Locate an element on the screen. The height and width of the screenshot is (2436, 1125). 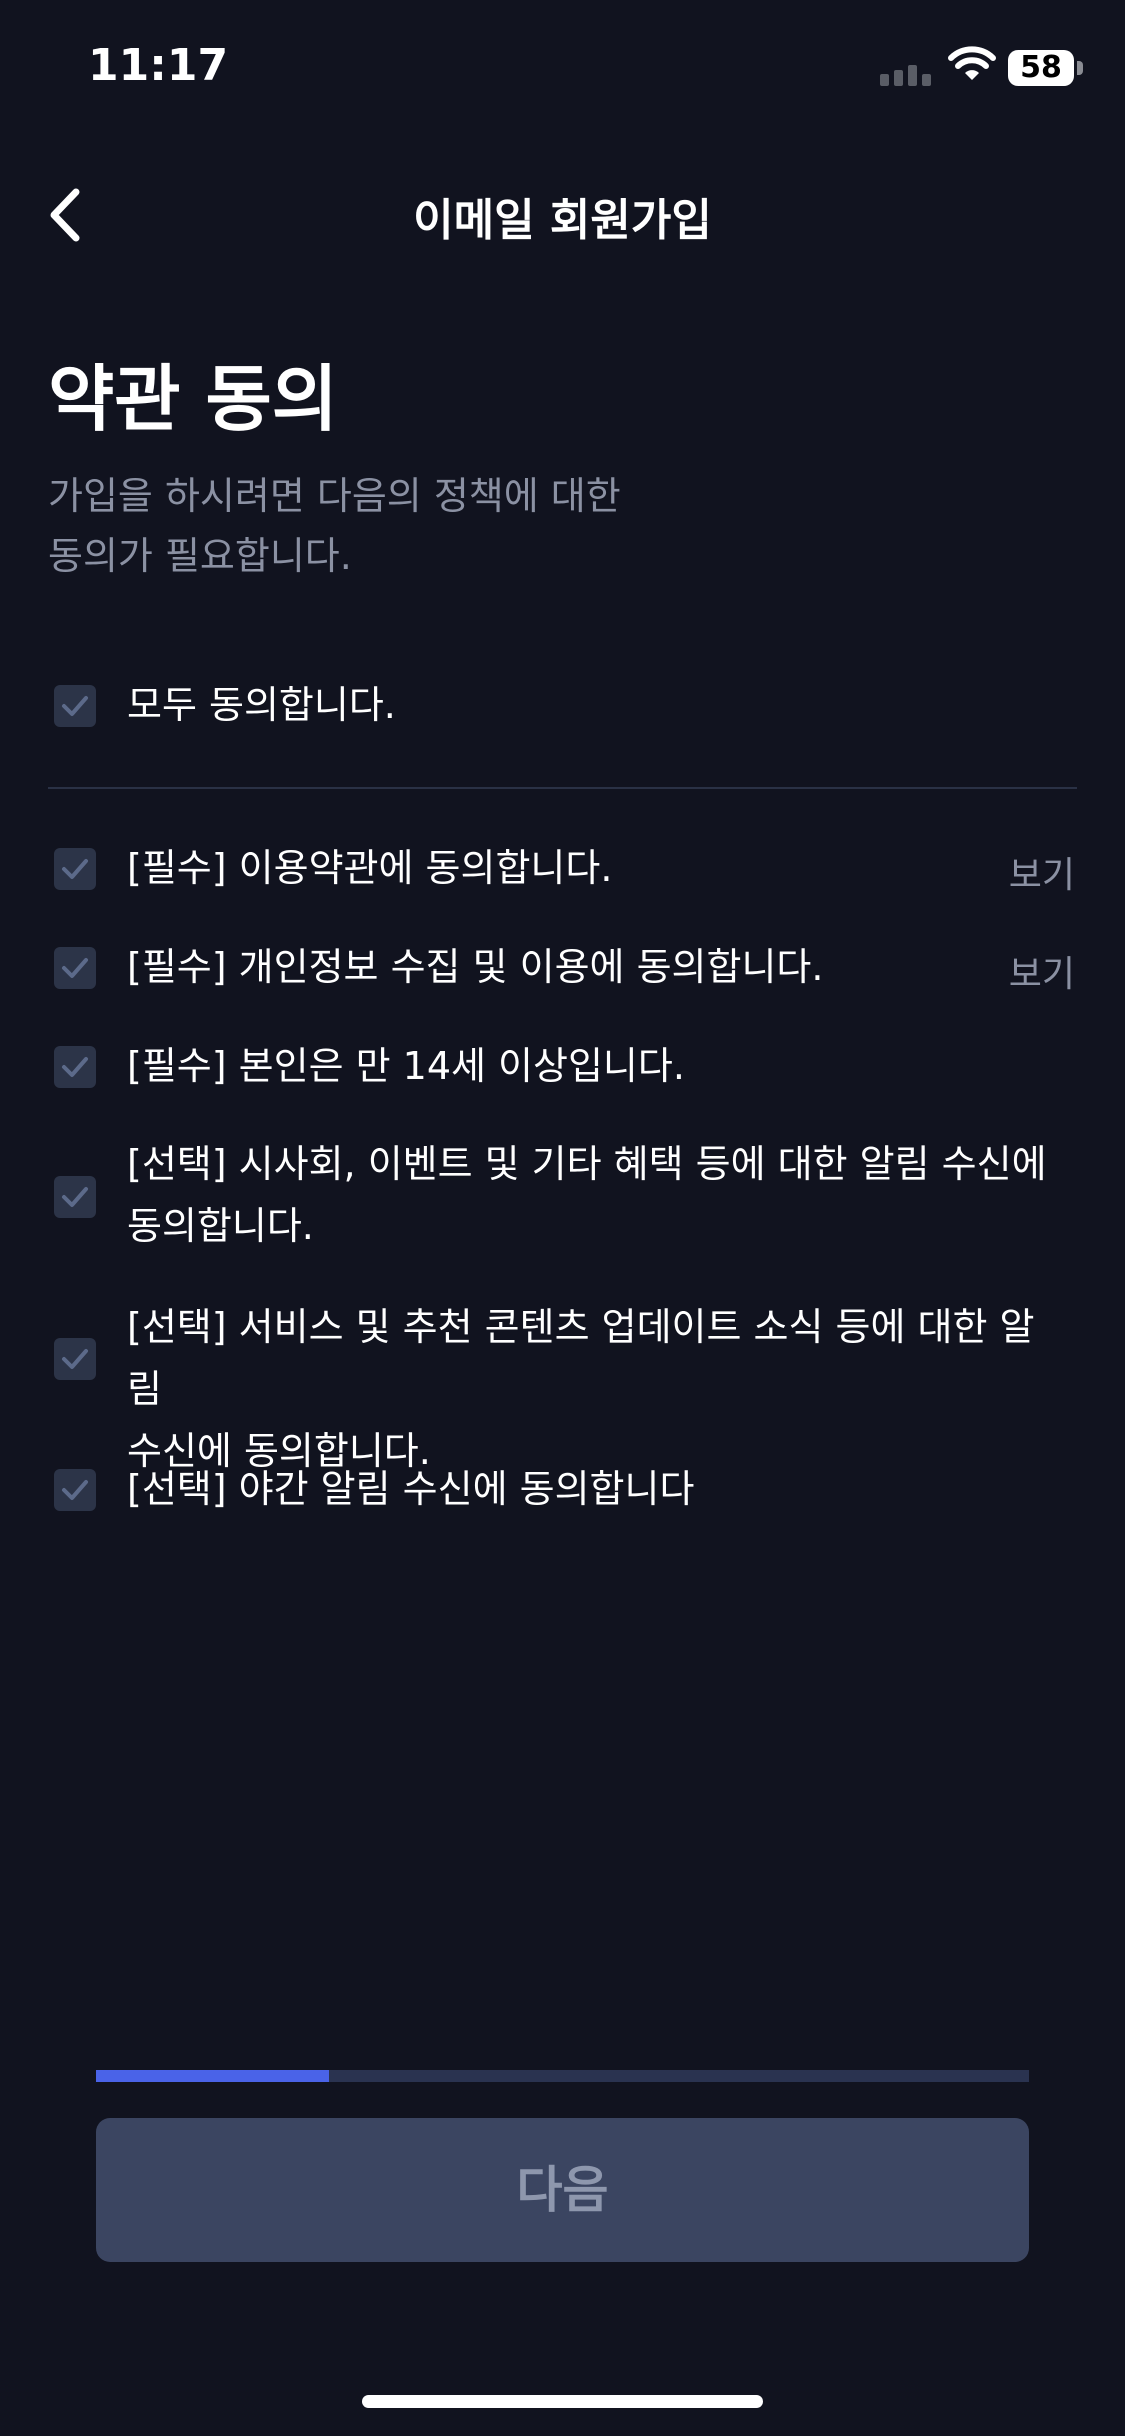
progress-bar is located at coordinates (562, 2076).